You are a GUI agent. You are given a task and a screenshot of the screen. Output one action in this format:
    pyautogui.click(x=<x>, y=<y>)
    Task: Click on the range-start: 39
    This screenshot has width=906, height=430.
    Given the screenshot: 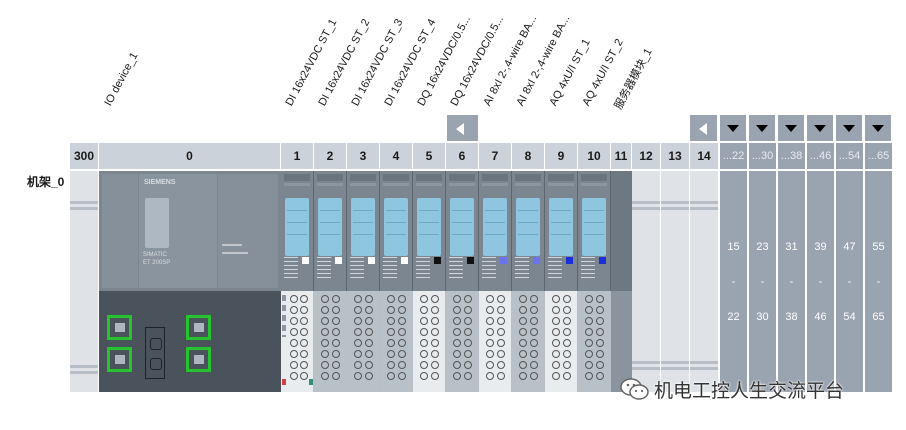 What is the action you would take?
    pyautogui.click(x=820, y=247)
    